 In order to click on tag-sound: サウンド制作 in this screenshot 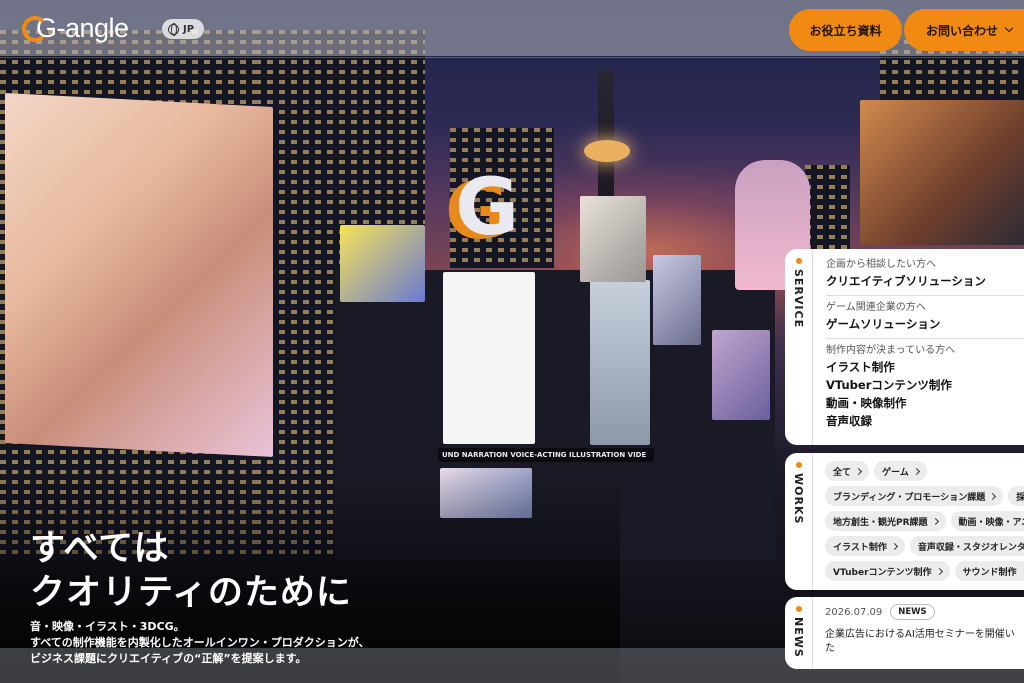, I will do `click(989, 571)`.